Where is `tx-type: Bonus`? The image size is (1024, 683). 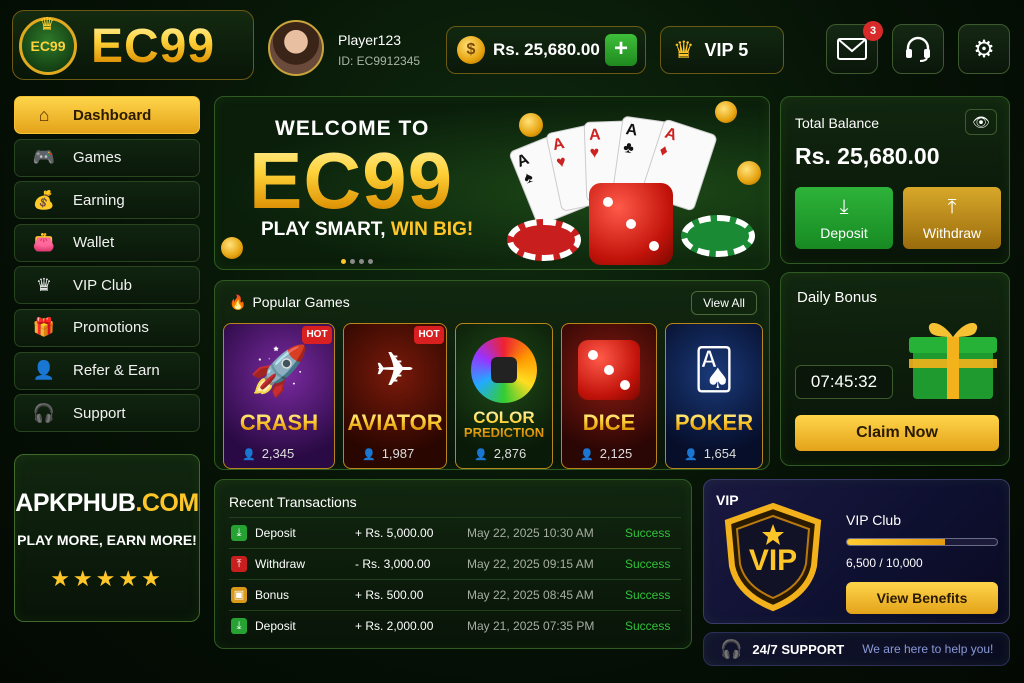 tx-type: Bonus is located at coordinates (272, 595).